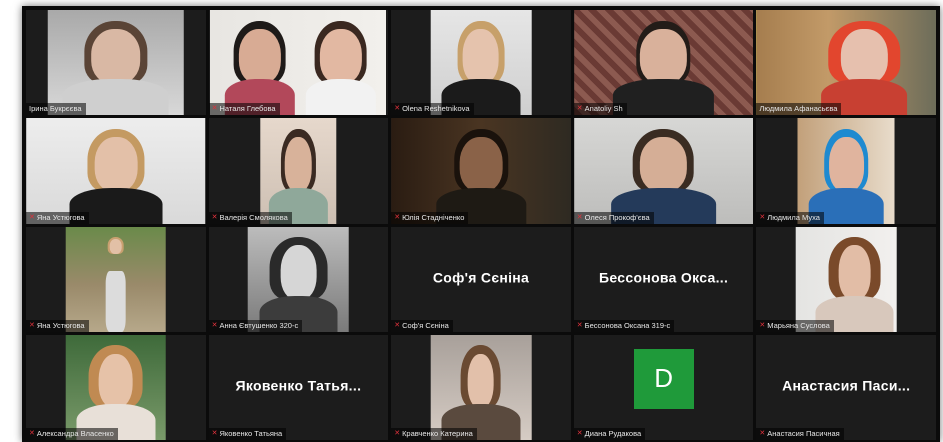  I want to click on participant-name-label: ✕ Наталя Глебова, so click(244, 109).